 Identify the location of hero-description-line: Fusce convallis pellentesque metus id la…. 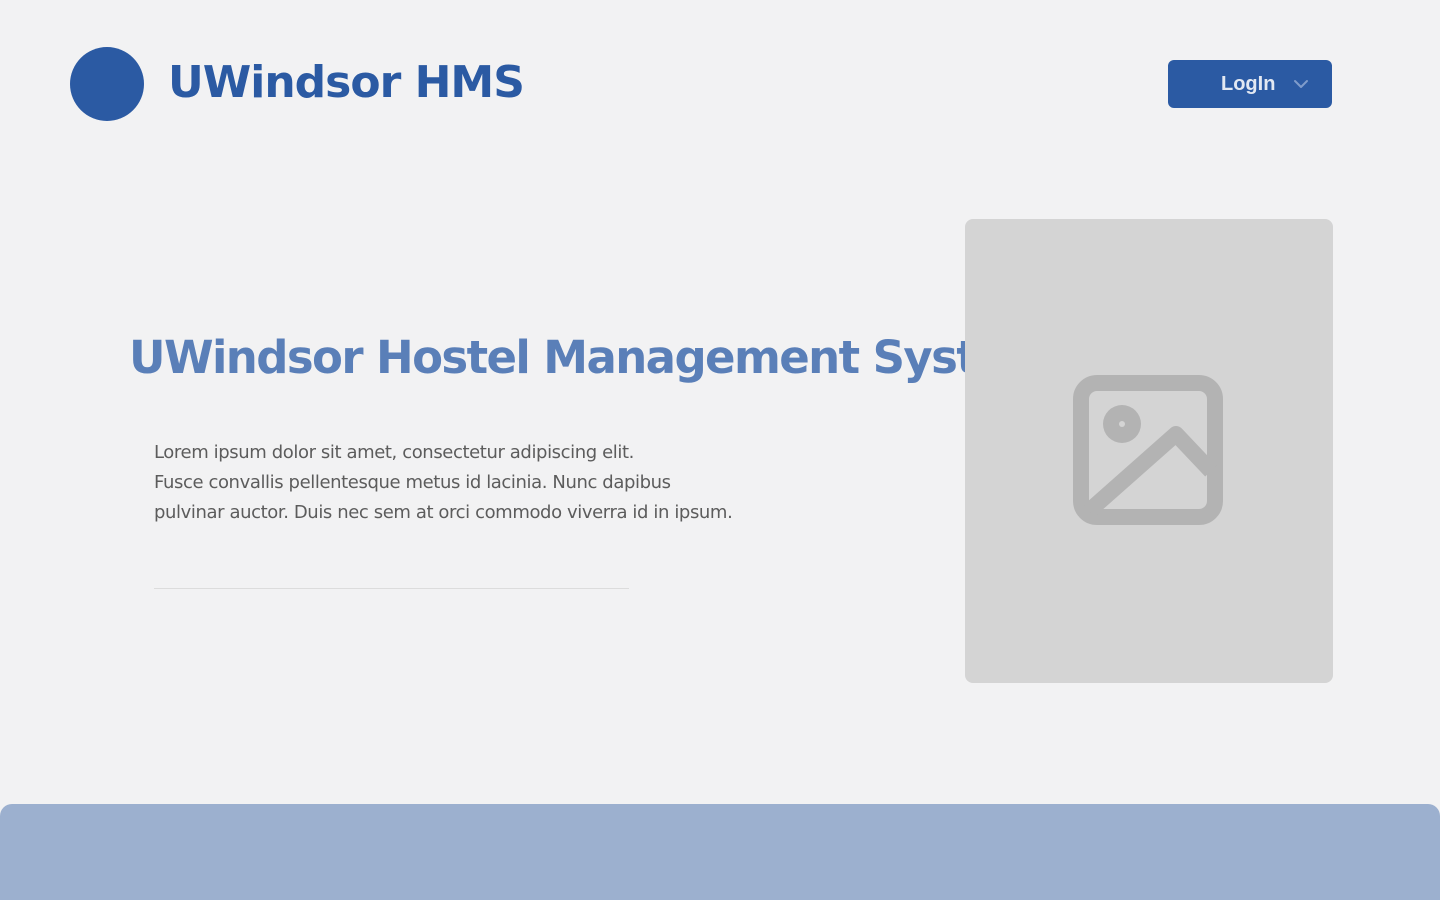
(412, 482).